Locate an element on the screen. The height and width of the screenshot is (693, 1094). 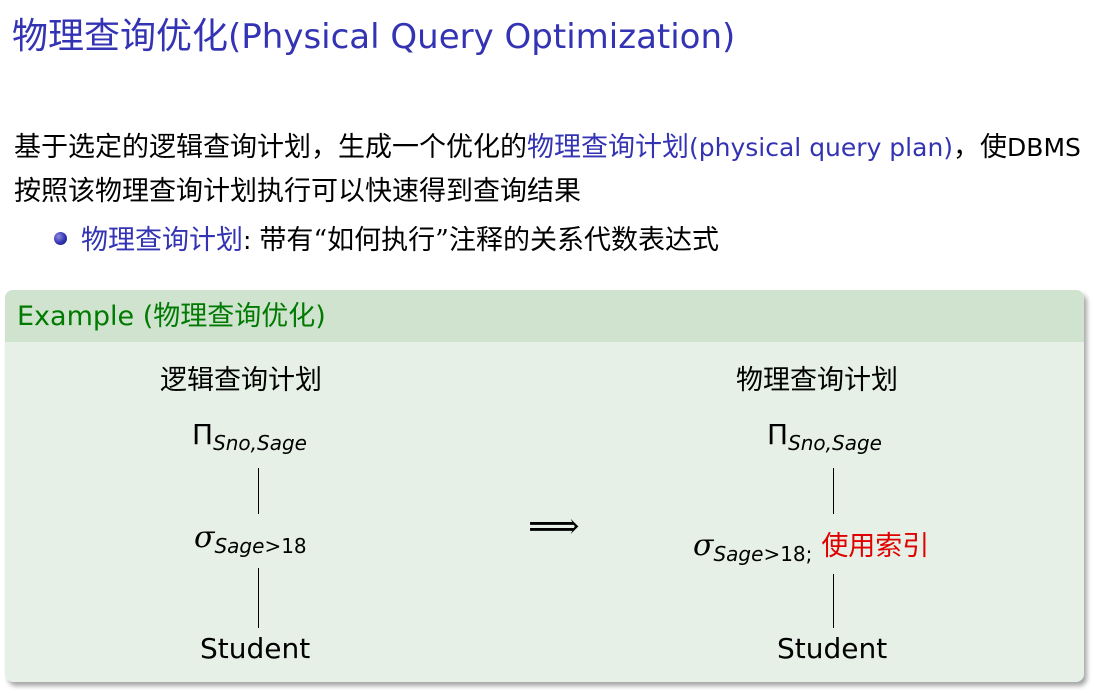
physical-note-use-index: 使用索引 is located at coordinates (875, 546).